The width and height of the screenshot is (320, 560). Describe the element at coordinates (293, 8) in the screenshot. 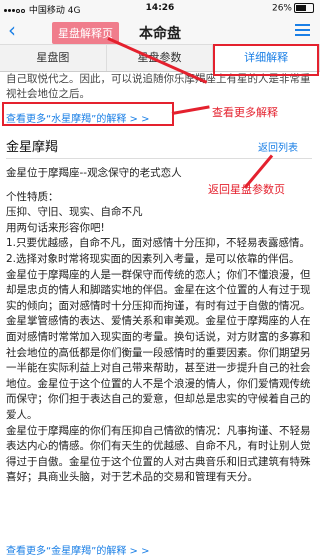

I see `battery-indicator: 26%` at that location.